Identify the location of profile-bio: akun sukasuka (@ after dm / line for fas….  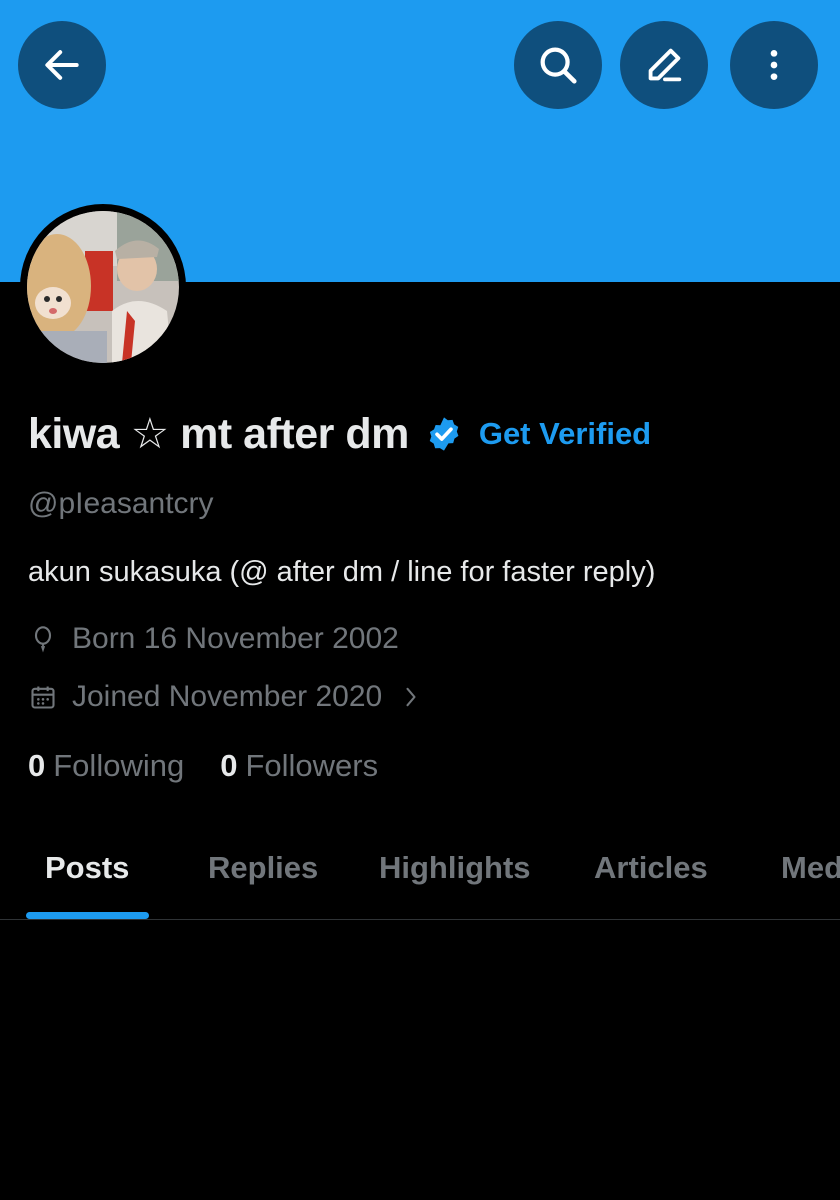
(342, 572).